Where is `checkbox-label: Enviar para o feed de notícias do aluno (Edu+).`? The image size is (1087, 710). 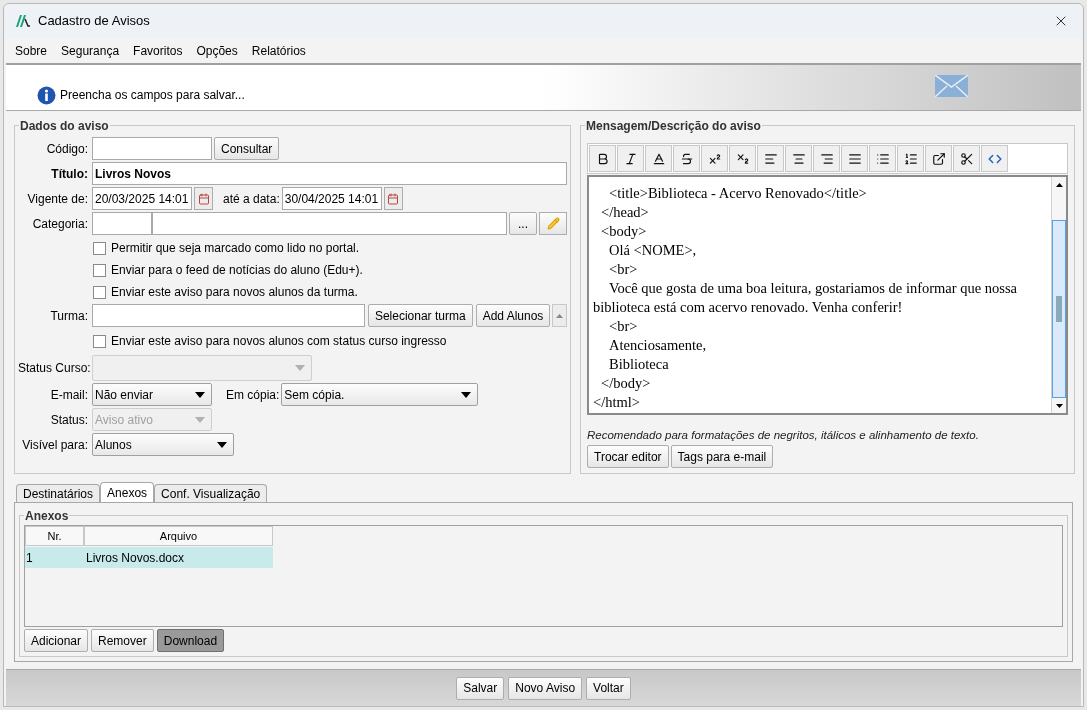 checkbox-label: Enviar para o feed de notícias do aluno (Edu+). is located at coordinates (237, 270).